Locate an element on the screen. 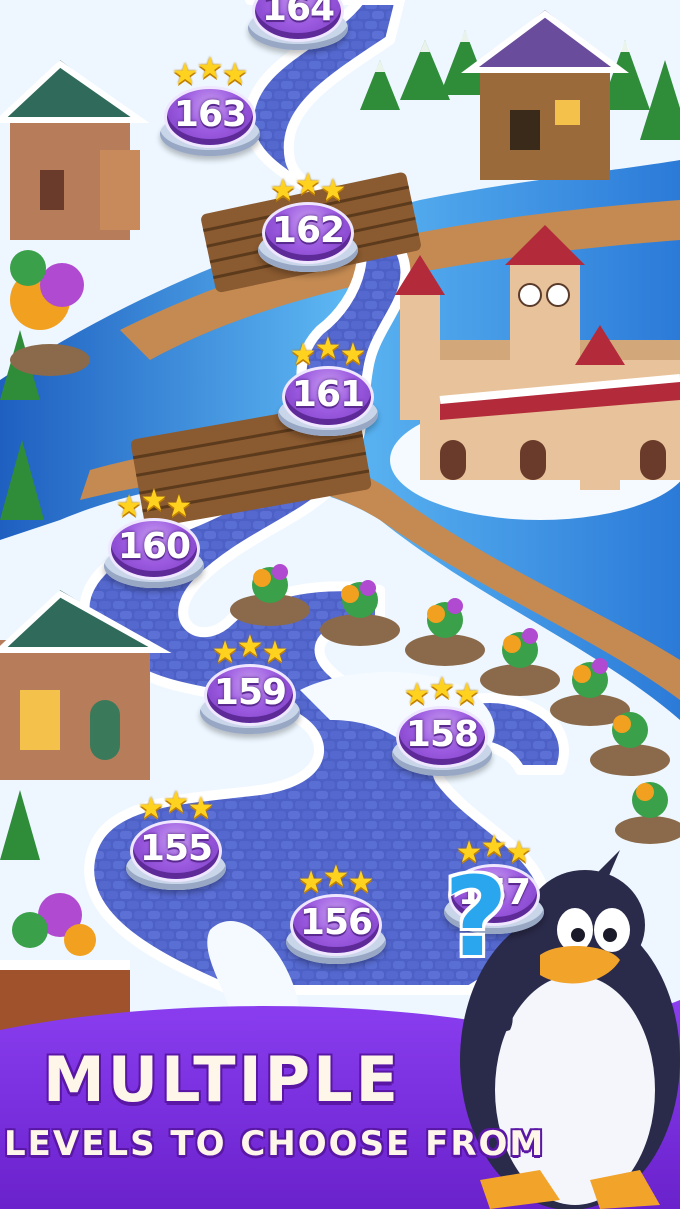 This screenshot has width=680, height=1209. level-node-162: ★★★ 162 is located at coordinates (308, 223).